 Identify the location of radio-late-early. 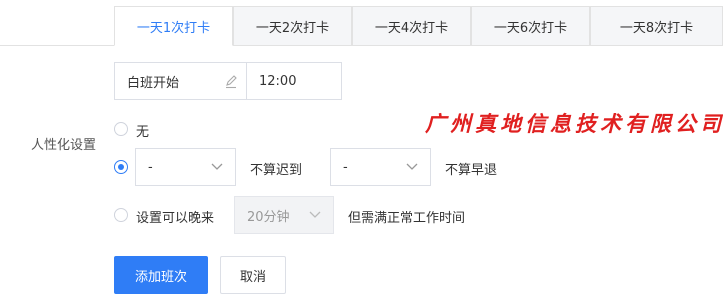
(121, 167).